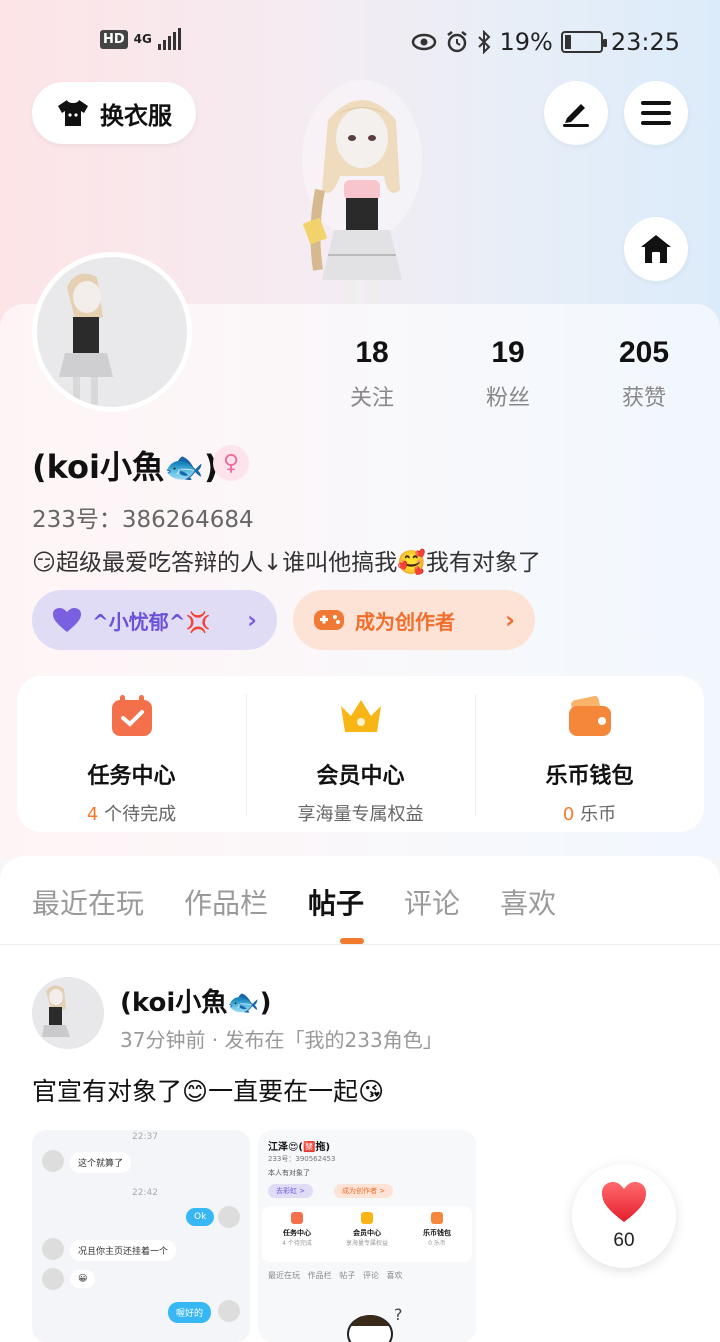 The height and width of the screenshot is (1342, 720). I want to click on task-center: 任务中心 4 个待完成, so click(131, 754).